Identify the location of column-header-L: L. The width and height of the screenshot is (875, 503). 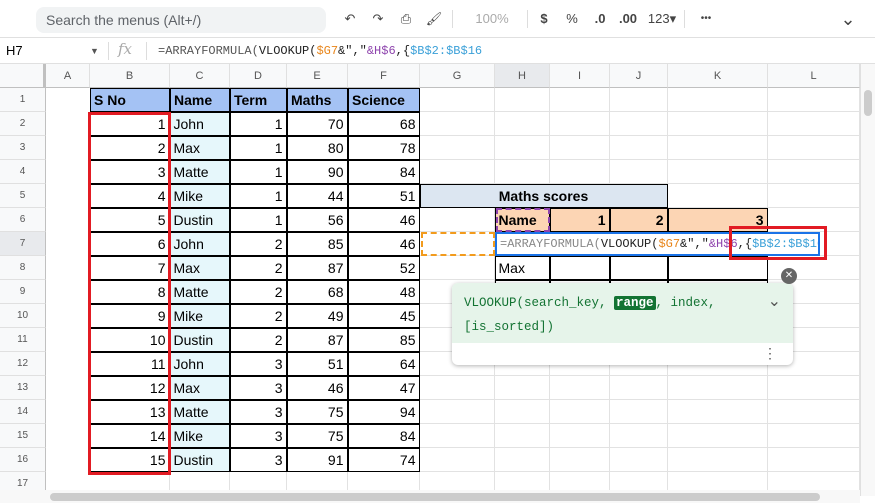
(814, 76).